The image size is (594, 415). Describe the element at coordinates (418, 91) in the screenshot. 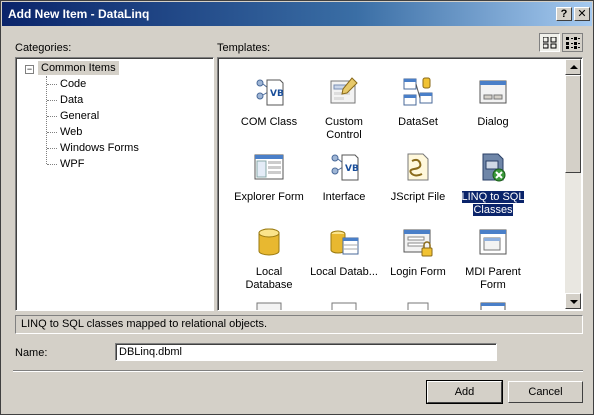

I see `dataset-icon` at that location.